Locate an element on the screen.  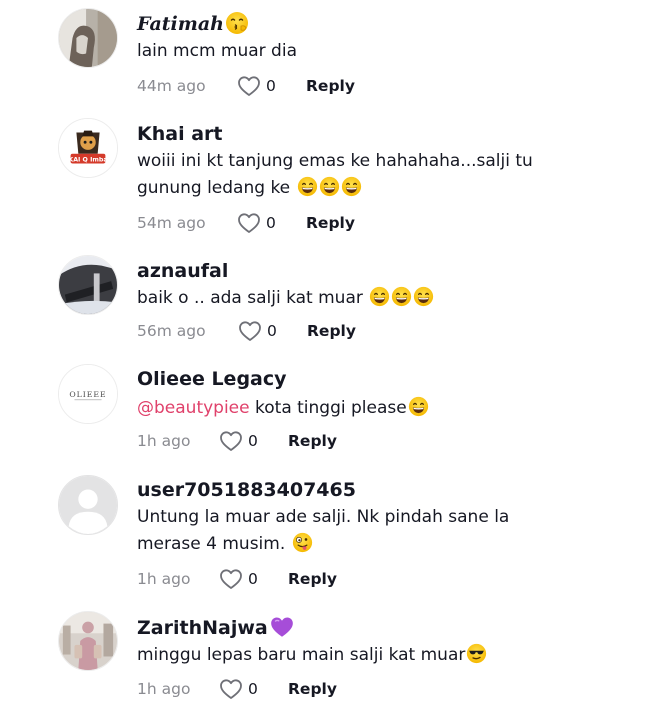
avatar-text: OLIEEE is located at coordinates (87, 394).